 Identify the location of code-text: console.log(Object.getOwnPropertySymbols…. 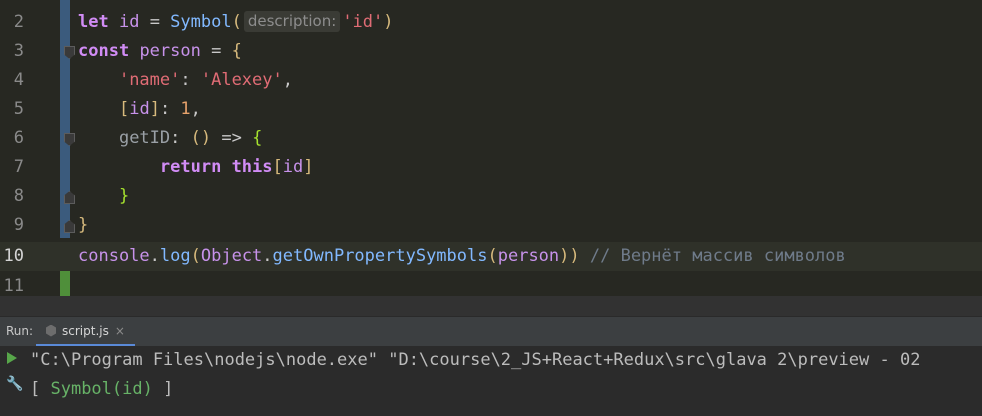
(462, 256).